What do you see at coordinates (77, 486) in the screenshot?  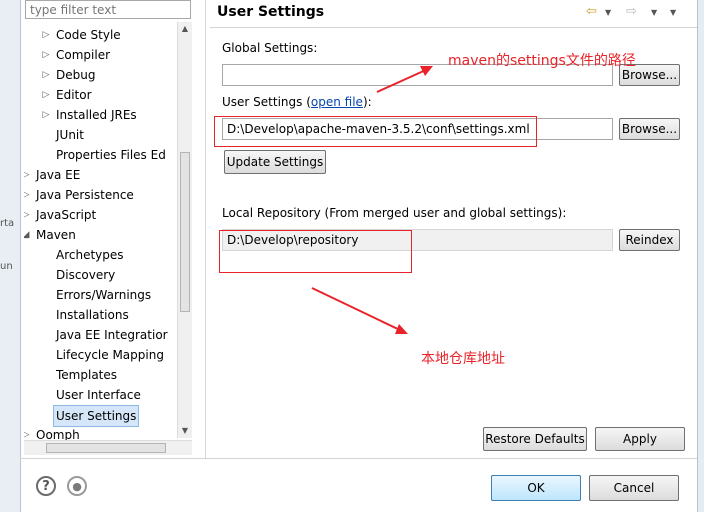 I see `import-export-icon: ●` at bounding box center [77, 486].